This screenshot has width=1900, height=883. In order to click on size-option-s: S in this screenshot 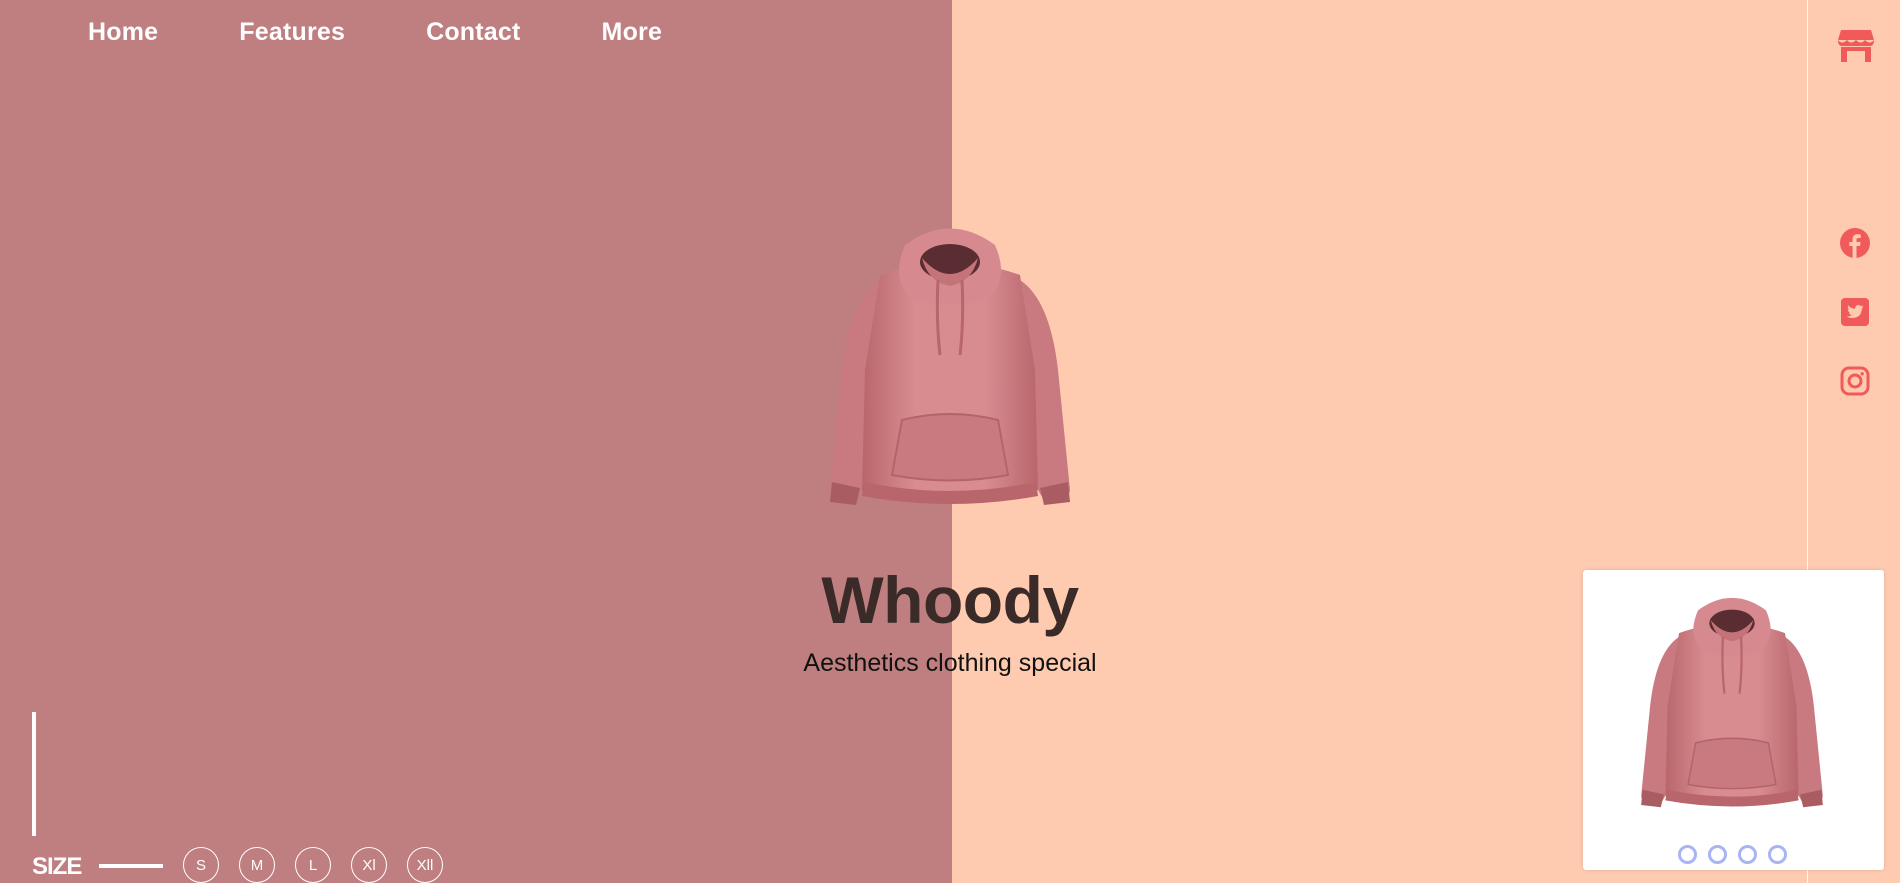, I will do `click(201, 865)`.